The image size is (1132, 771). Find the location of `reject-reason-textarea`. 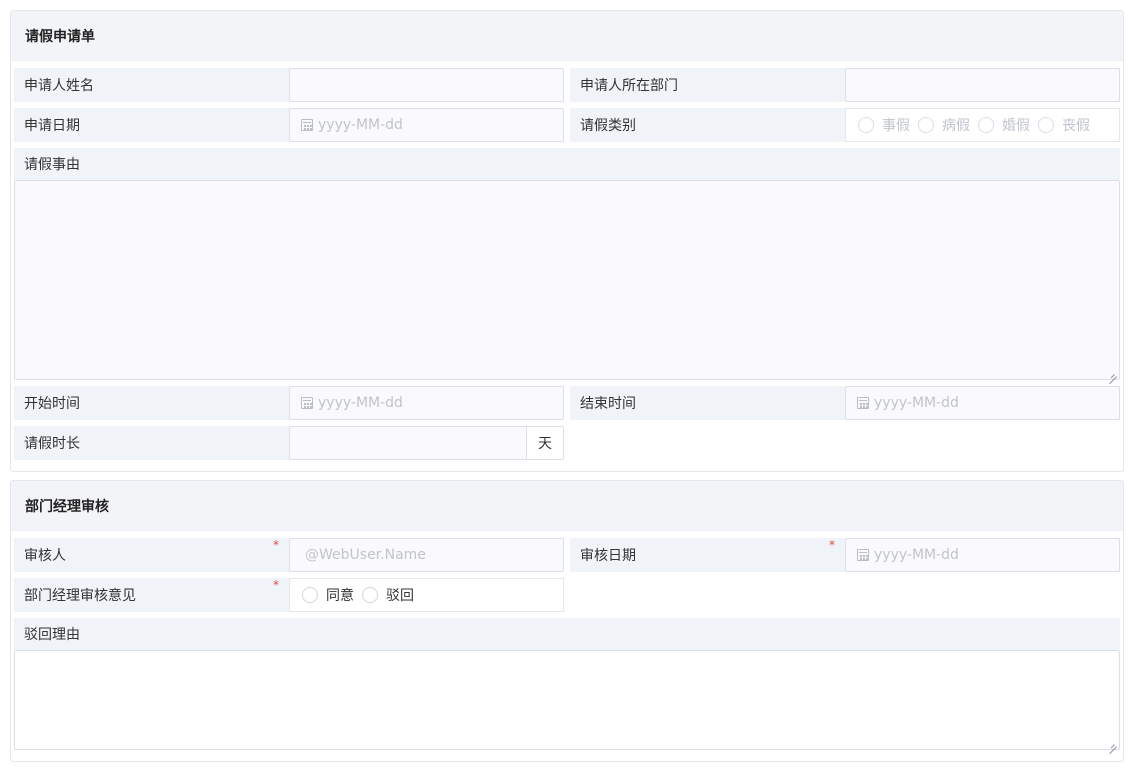

reject-reason-textarea is located at coordinates (567, 700).